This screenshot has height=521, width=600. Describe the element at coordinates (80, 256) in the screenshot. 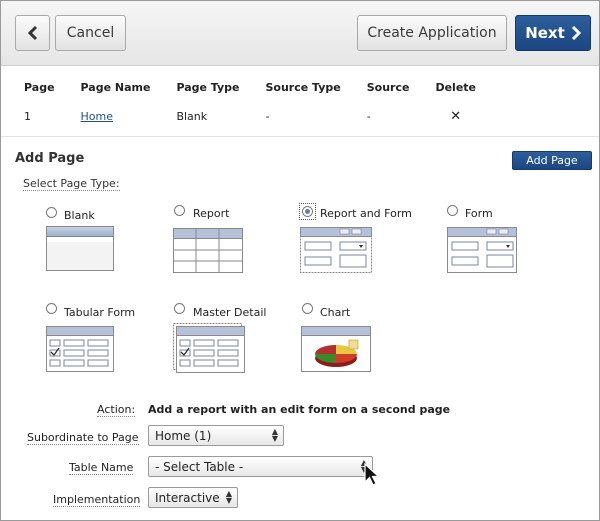

I see `thumb-body` at that location.